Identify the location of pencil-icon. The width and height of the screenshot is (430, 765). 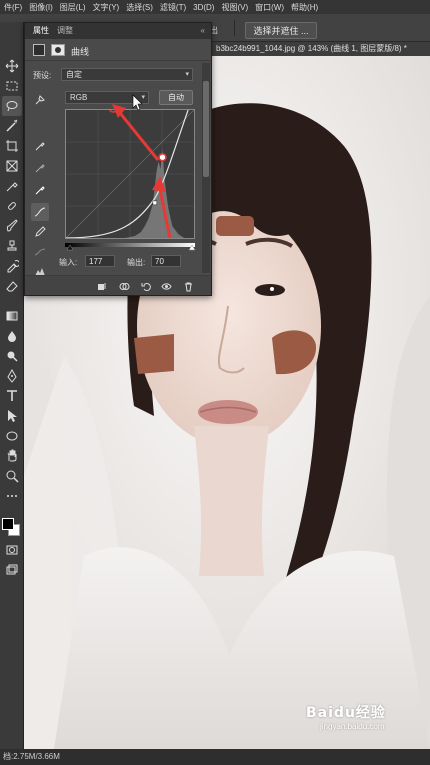
(40, 232).